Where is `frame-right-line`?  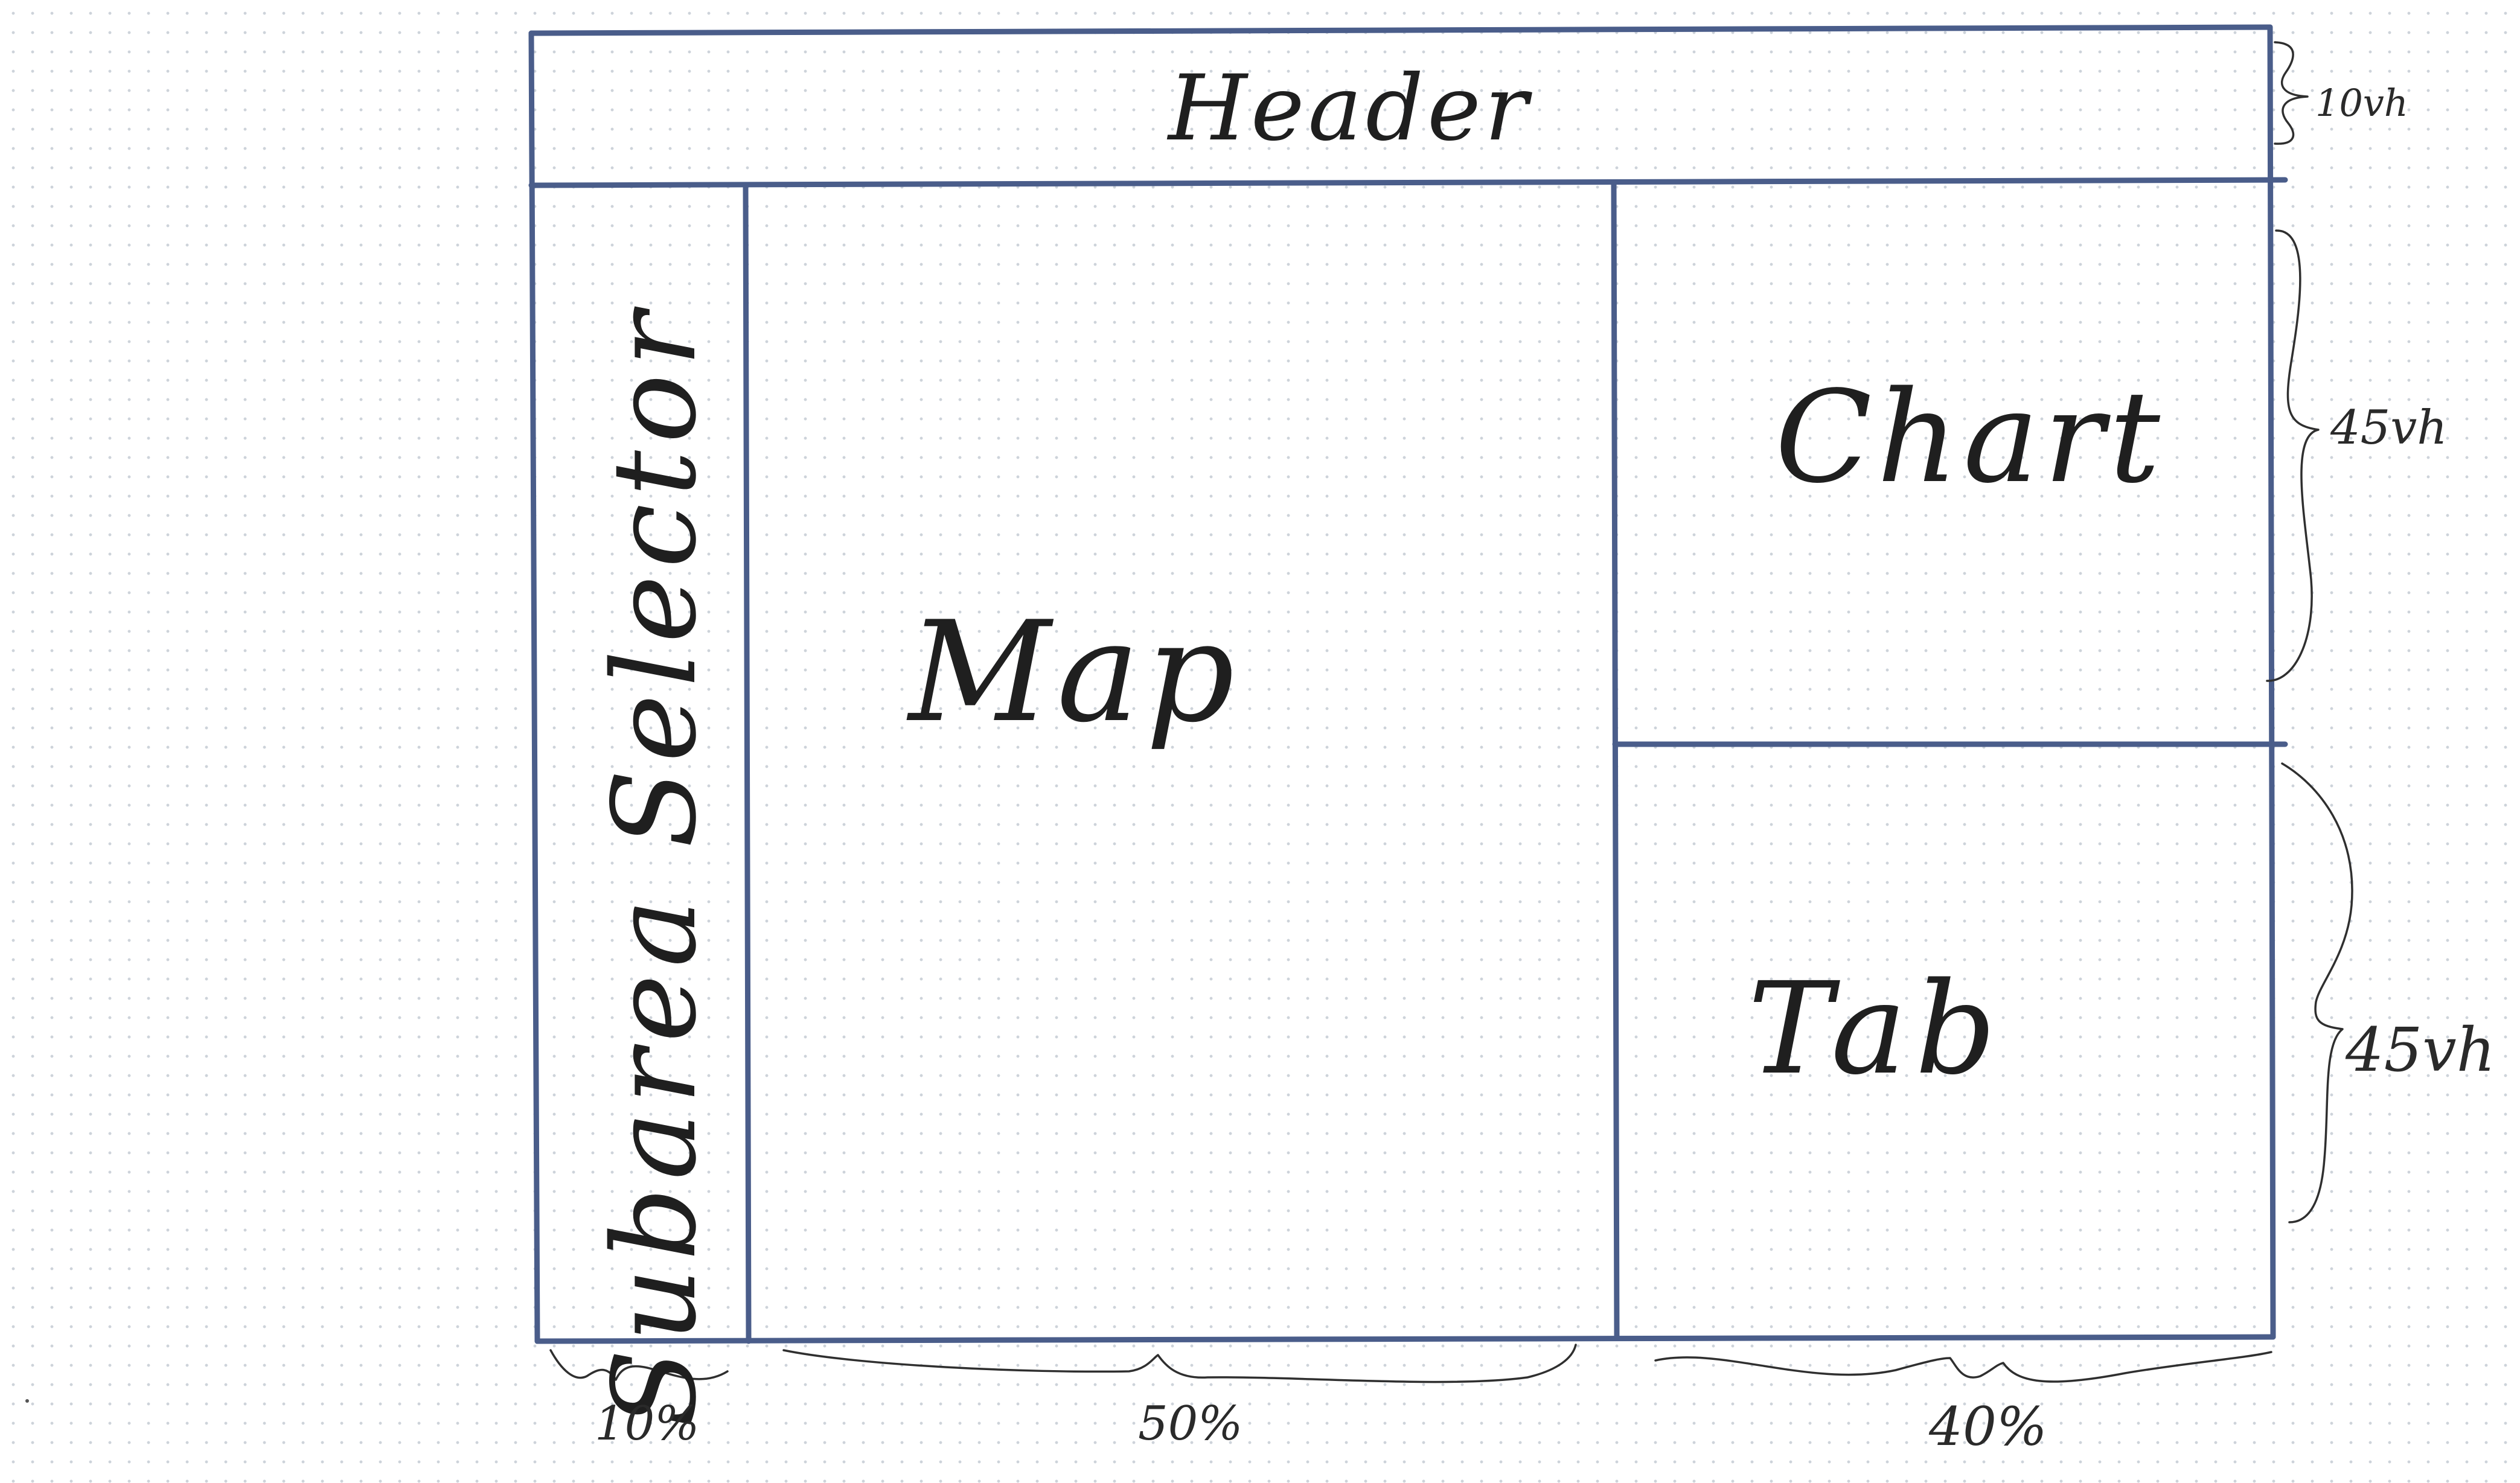 frame-right-line is located at coordinates (2271, 682).